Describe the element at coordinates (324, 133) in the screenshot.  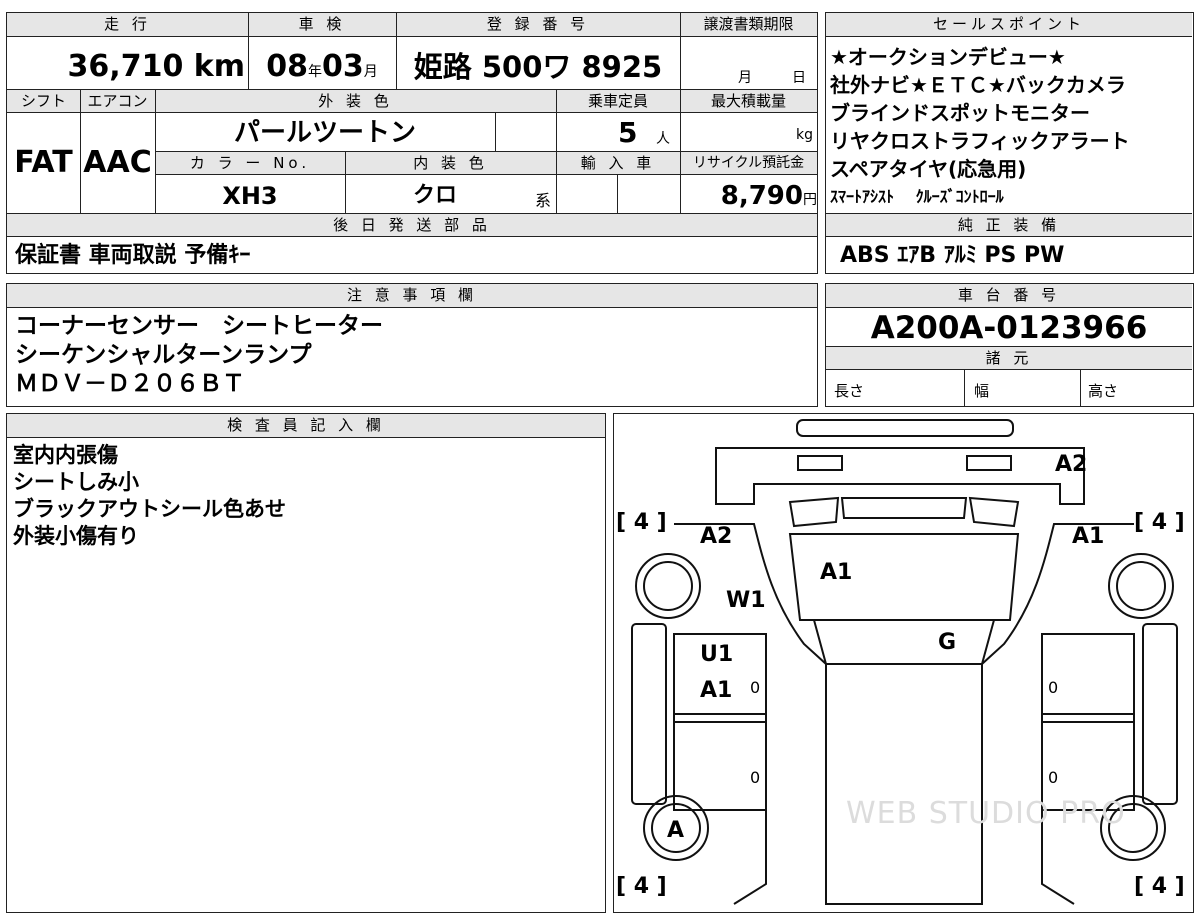
I see `exterior-color-value: パールツートン` at that location.